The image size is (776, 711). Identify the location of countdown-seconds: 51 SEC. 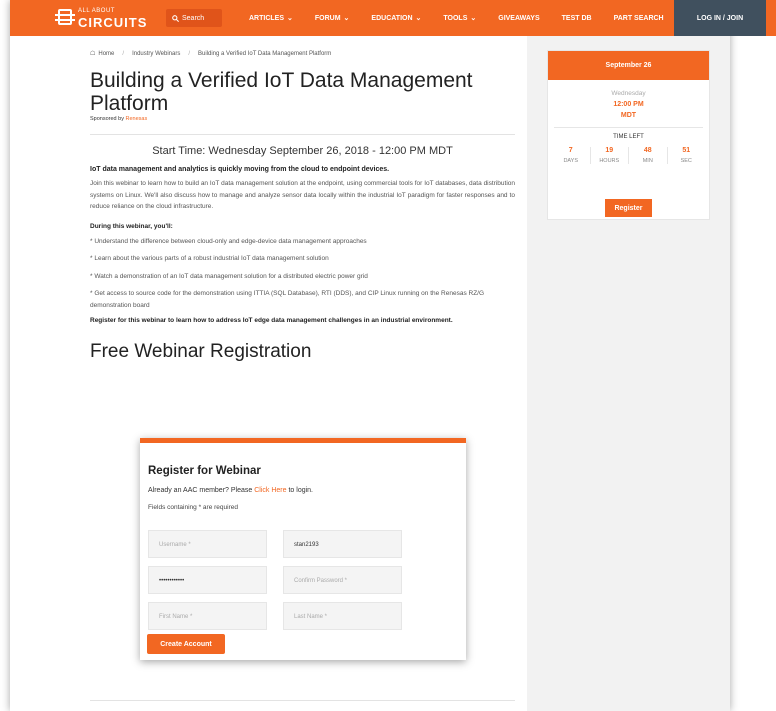
(687, 155).